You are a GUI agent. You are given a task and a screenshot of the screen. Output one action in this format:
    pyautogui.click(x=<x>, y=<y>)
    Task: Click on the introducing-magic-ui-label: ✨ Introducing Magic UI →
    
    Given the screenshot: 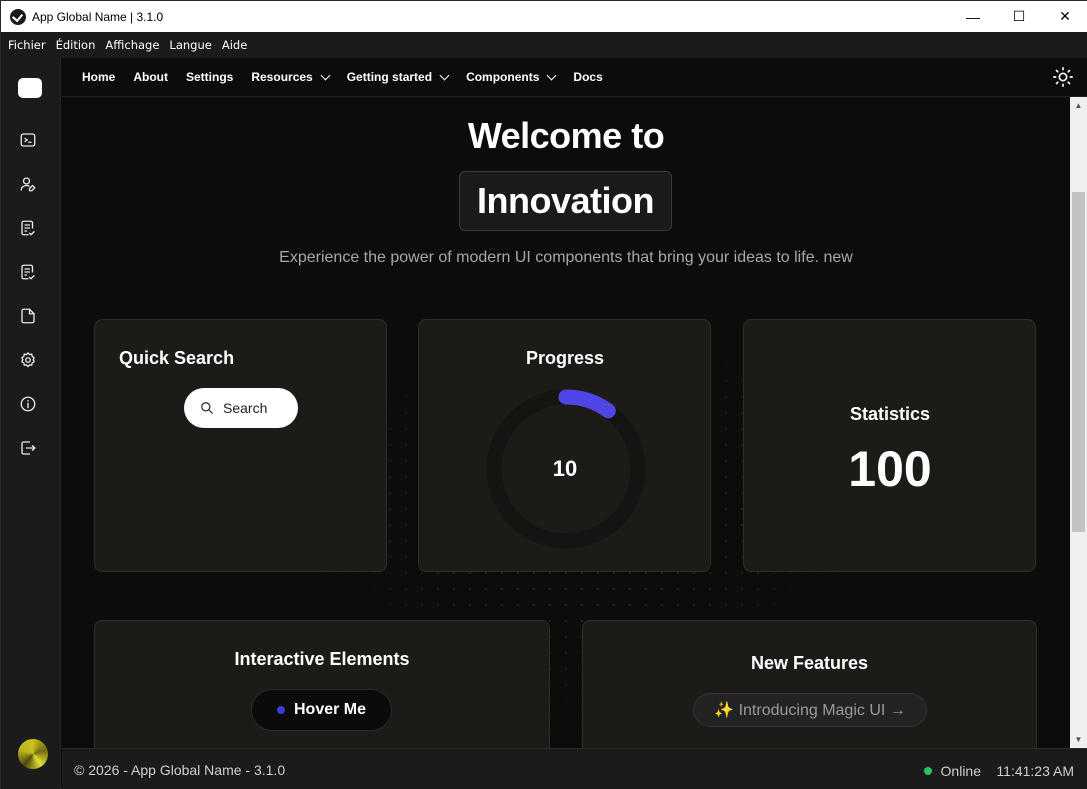 What is the action you would take?
    pyautogui.click(x=810, y=710)
    